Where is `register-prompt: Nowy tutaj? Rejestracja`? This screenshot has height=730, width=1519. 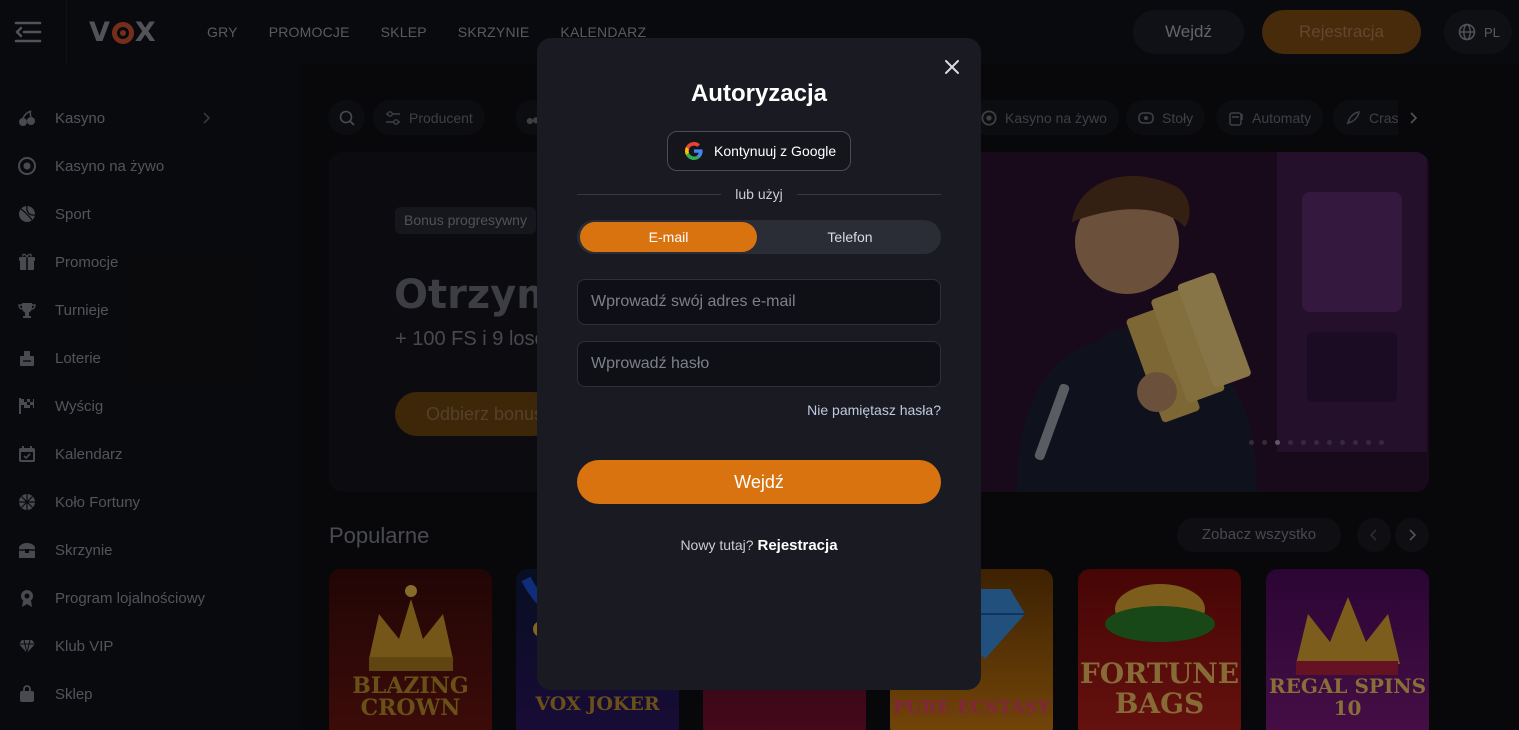
register-prompt: Nowy tutaj? Rejestracja is located at coordinates (759, 545).